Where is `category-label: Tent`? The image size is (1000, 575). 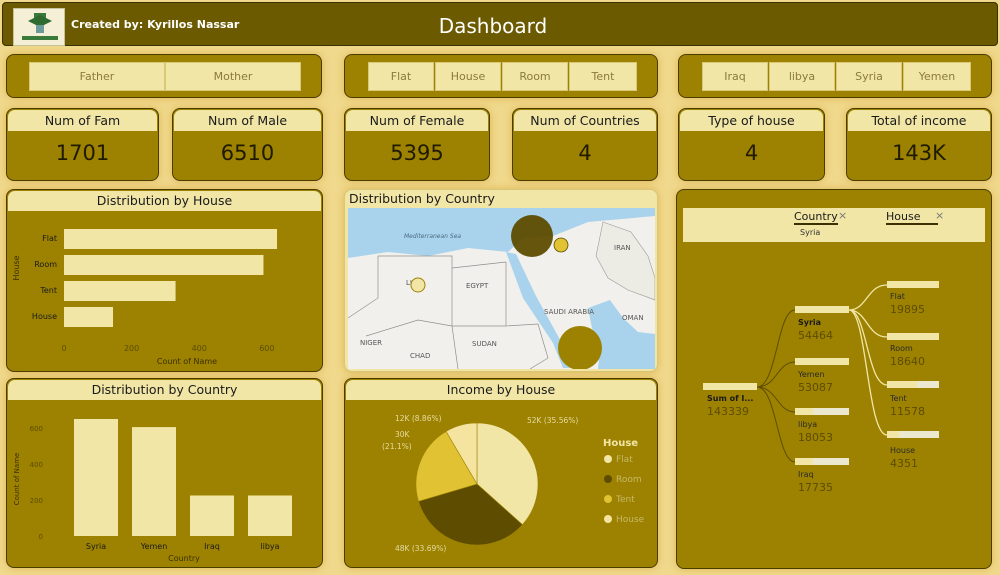
category-label: Tent is located at coordinates (48, 290).